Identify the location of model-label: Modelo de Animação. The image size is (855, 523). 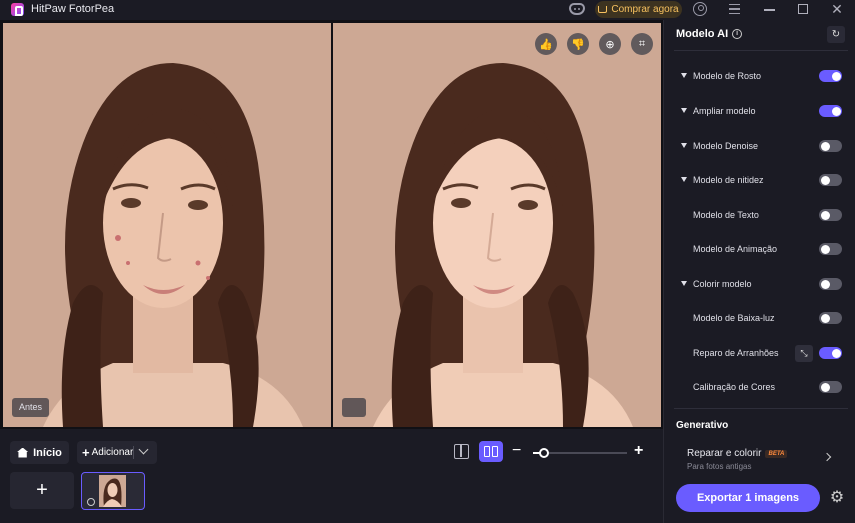
(735, 249).